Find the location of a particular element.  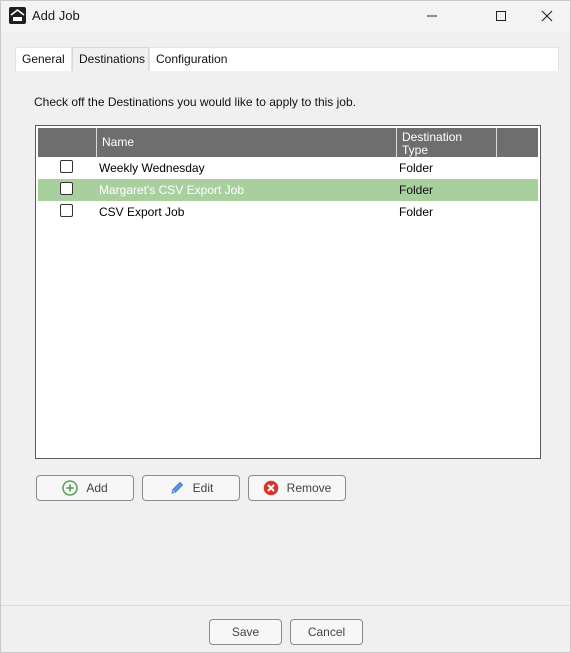

remove-button: Remove is located at coordinates (297, 488).